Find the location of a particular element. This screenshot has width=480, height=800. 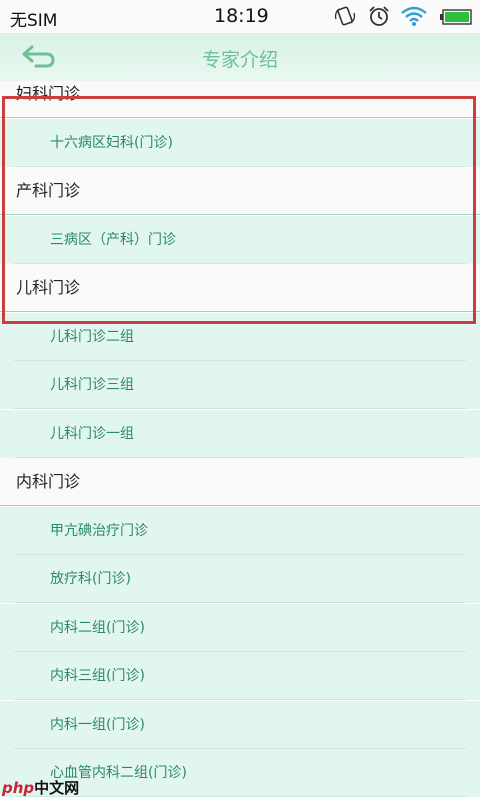

department-label: 甲亢碘治疗门诊 is located at coordinates (99, 530).